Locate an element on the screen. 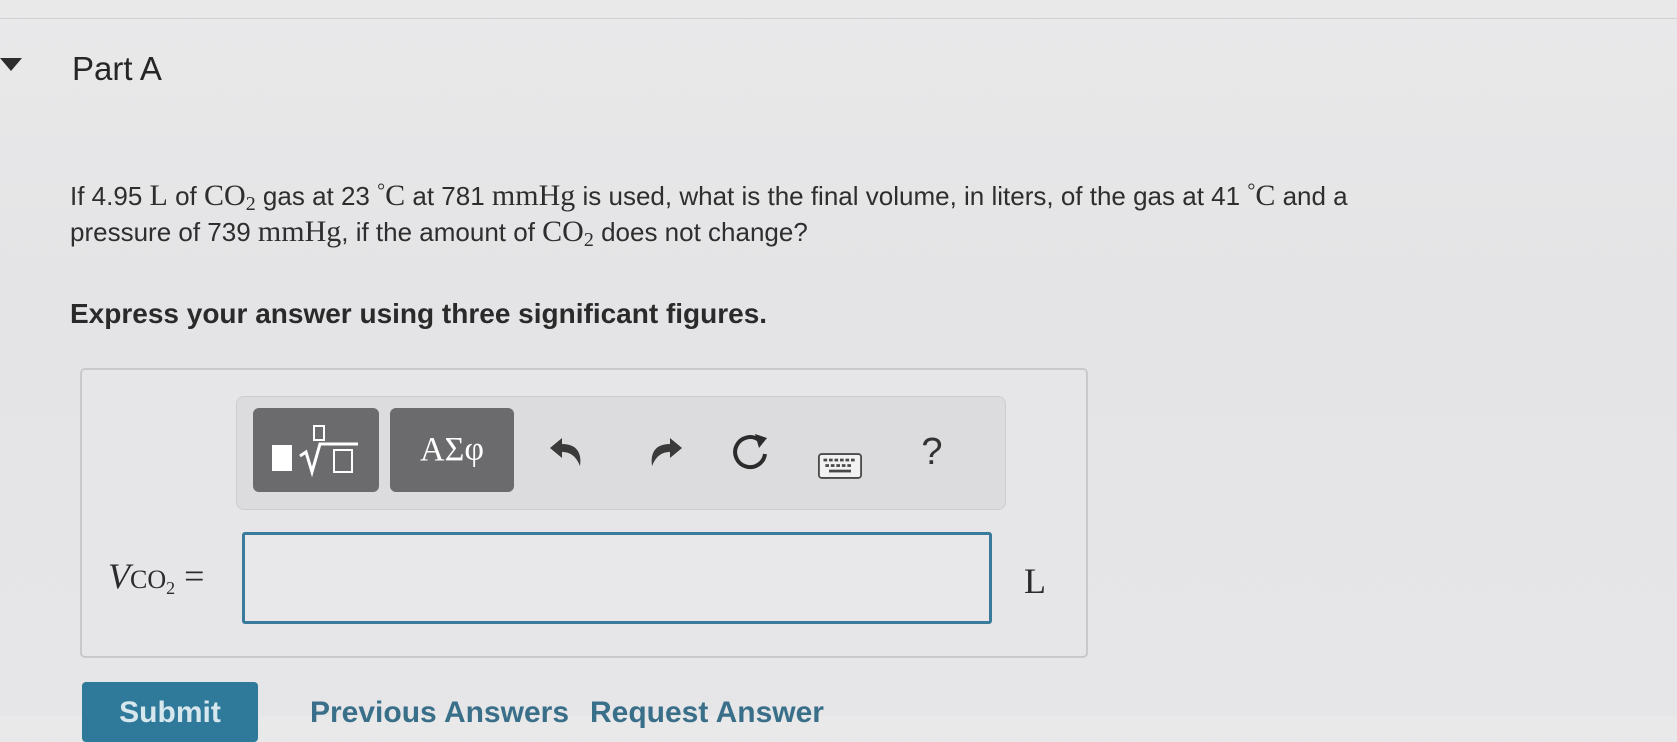  reset-icon is located at coordinates (751, 452).